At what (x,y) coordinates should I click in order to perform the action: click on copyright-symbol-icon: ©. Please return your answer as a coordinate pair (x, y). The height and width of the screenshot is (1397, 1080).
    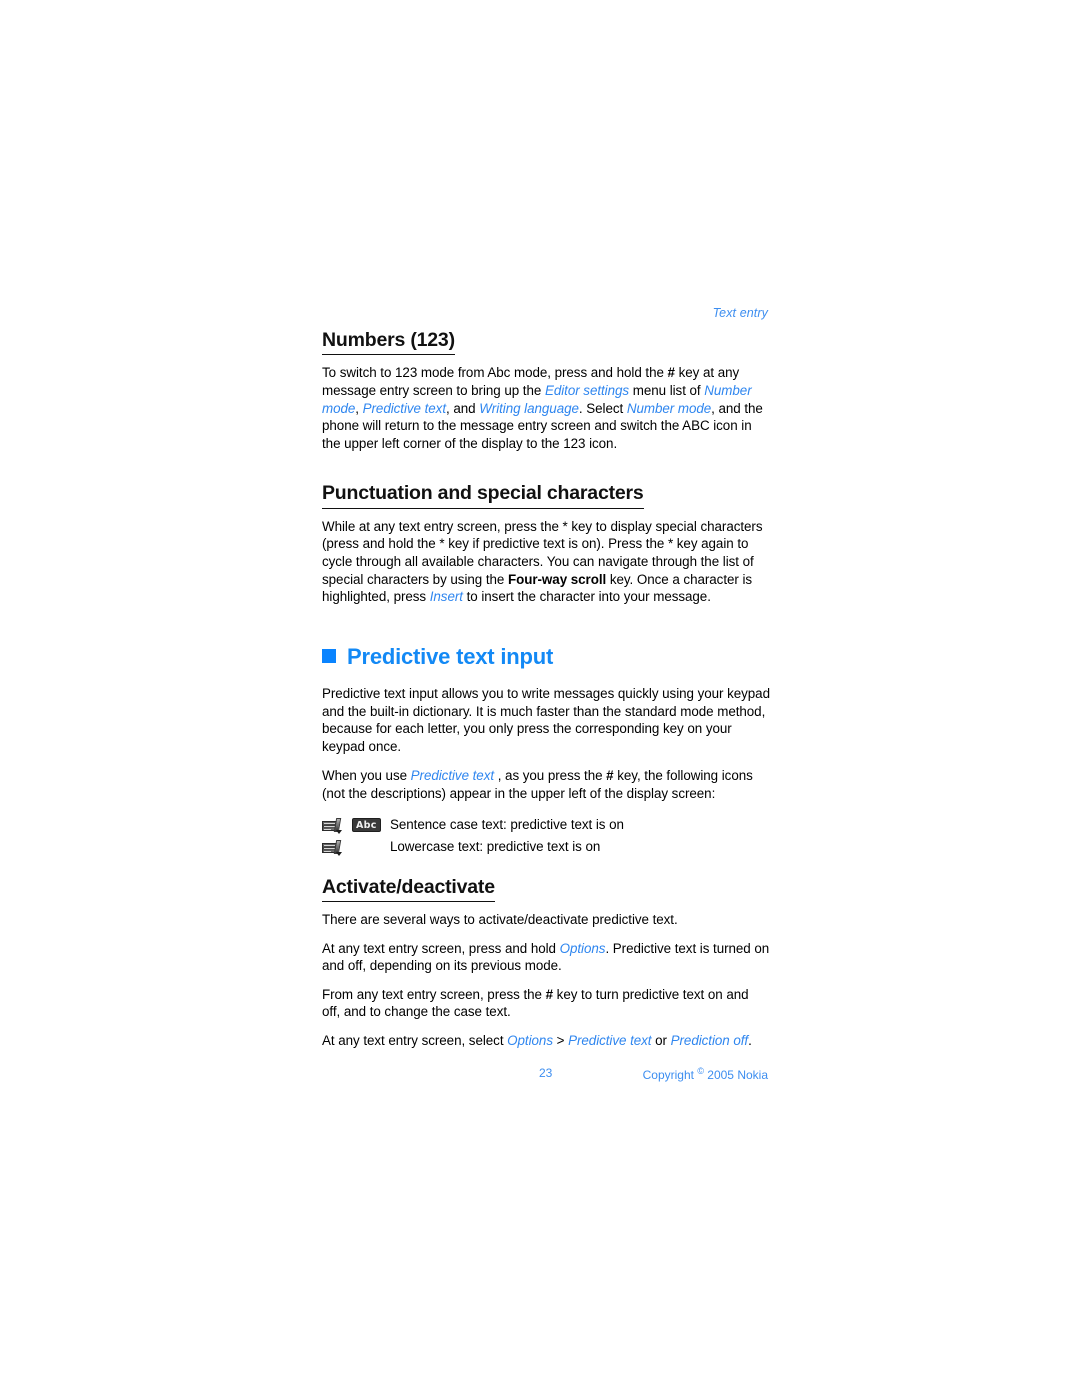
    Looking at the image, I should click on (700, 1071).